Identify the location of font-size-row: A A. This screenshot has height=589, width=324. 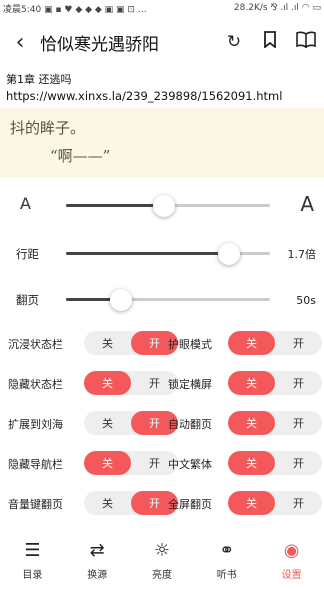
(162, 206).